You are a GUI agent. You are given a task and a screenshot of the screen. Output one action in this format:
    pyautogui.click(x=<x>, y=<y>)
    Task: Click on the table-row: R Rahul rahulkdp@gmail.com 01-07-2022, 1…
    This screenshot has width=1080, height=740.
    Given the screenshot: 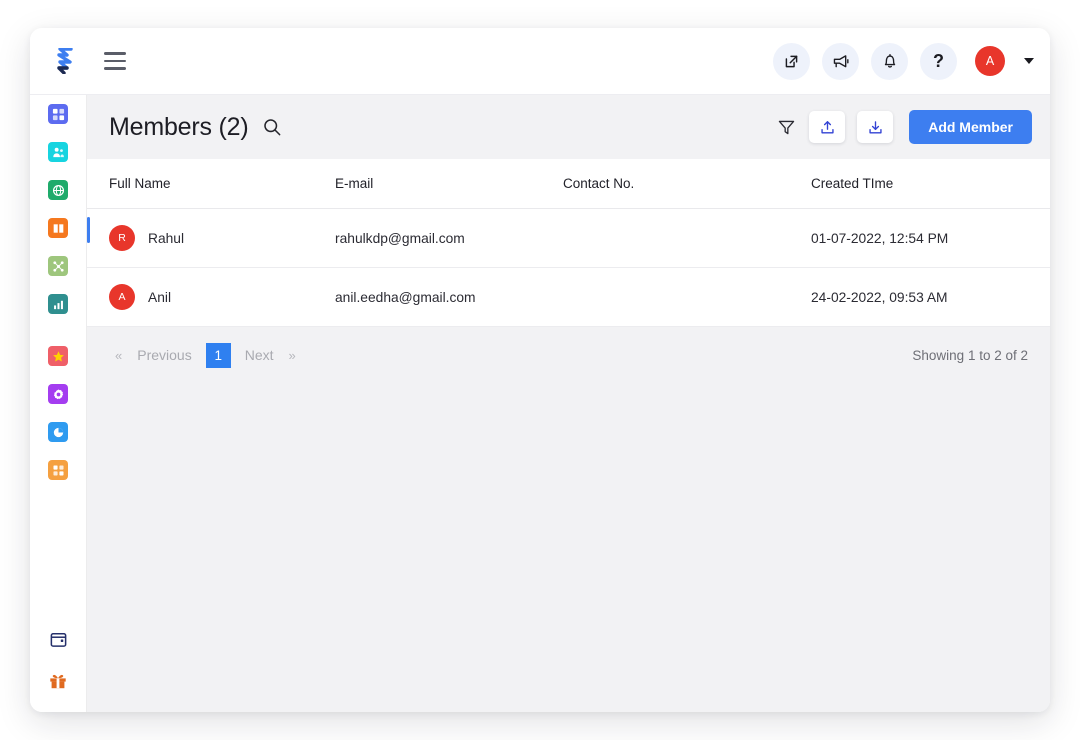 What is the action you would take?
    pyautogui.click(x=568, y=238)
    